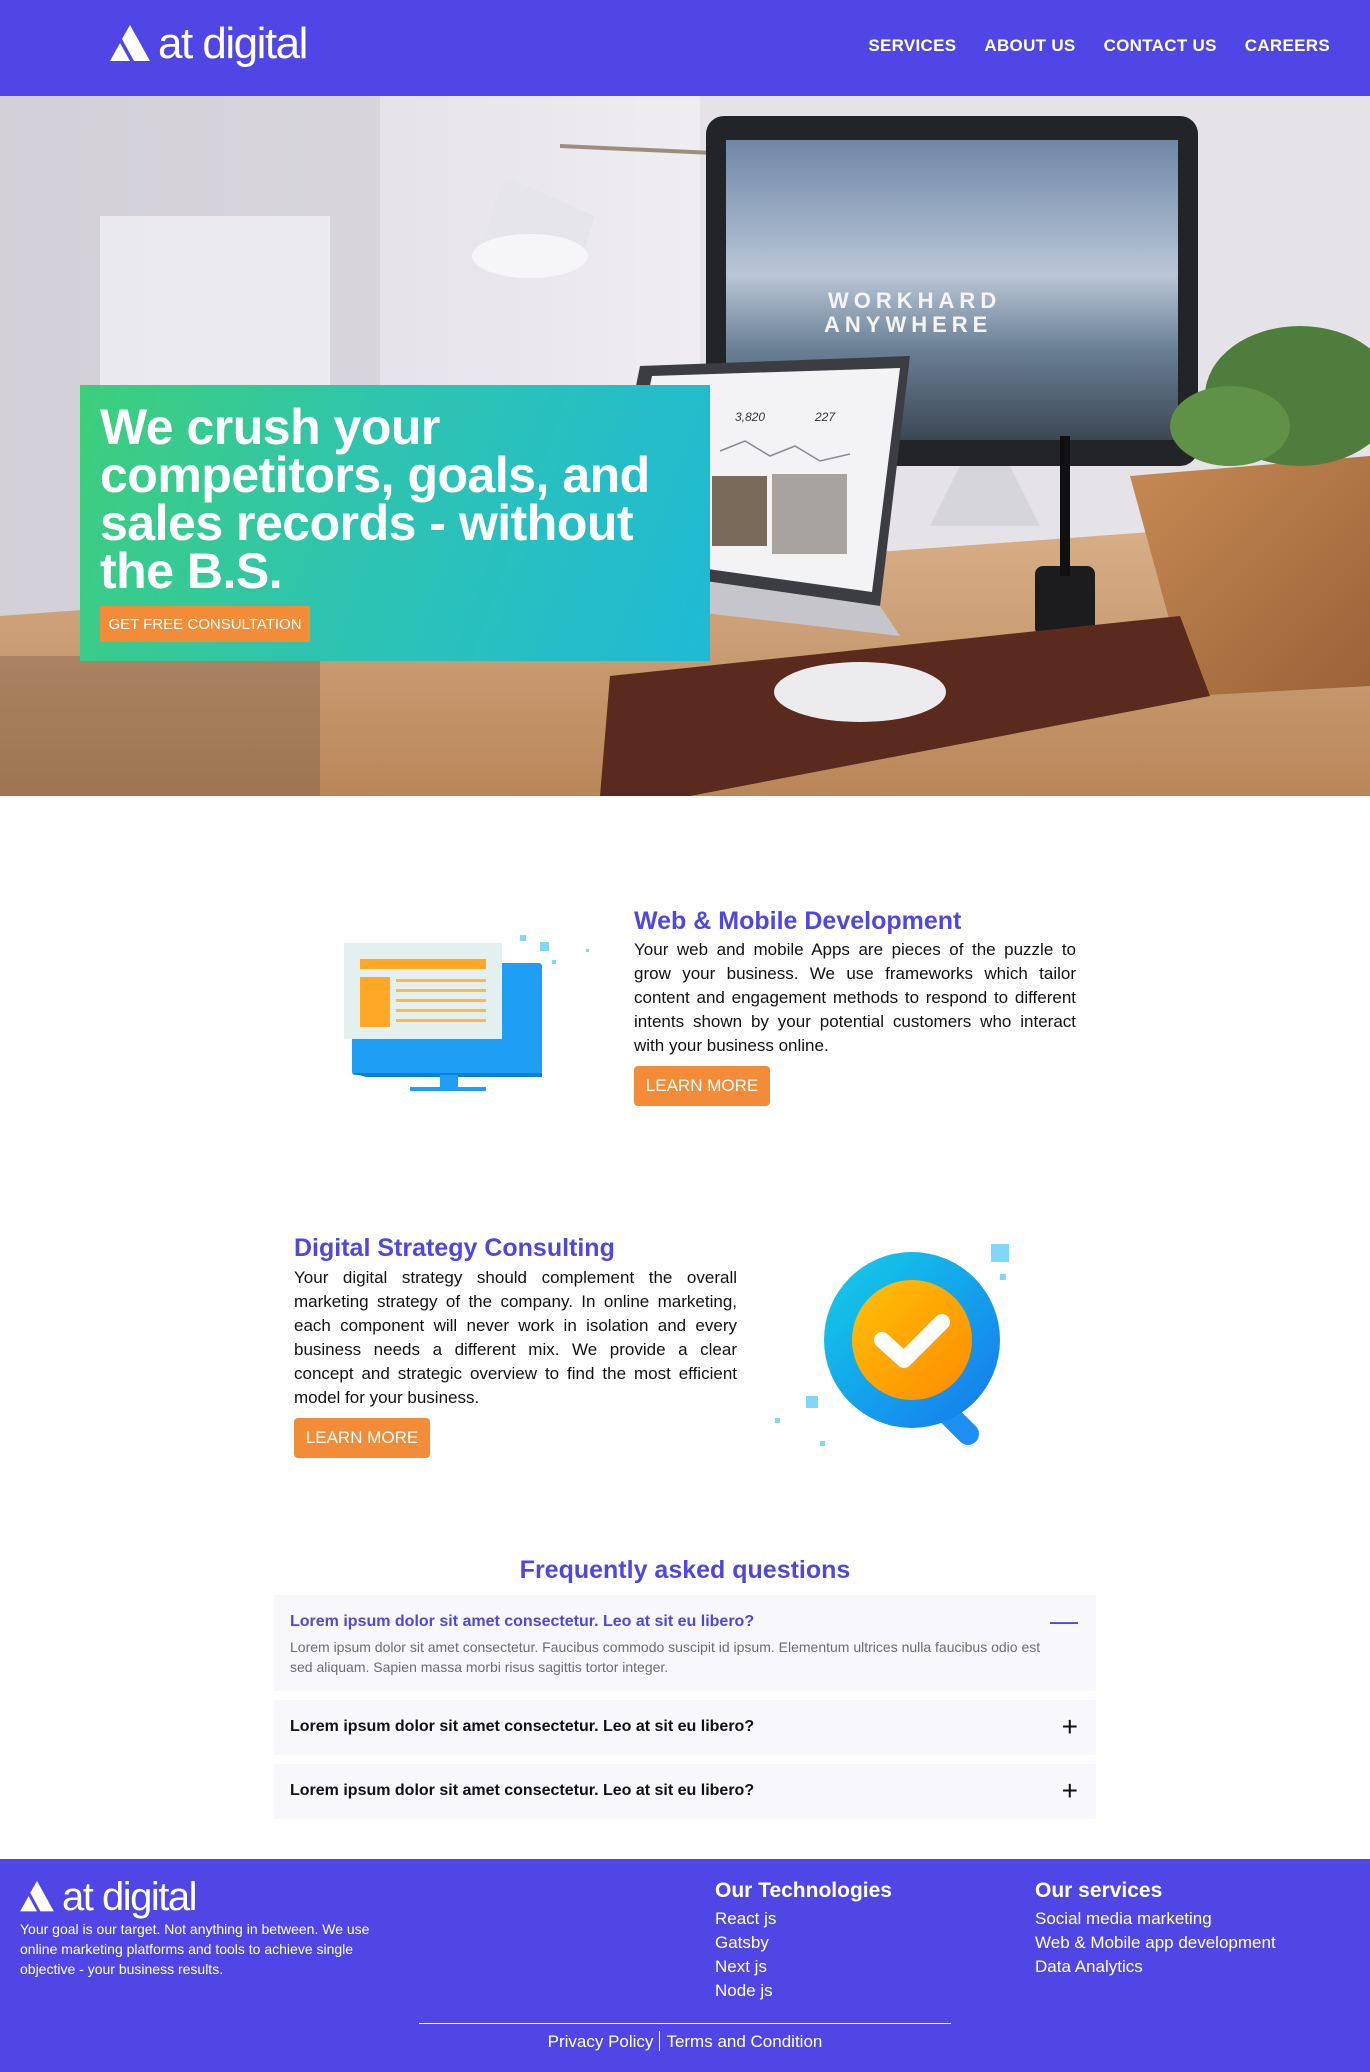  I want to click on footer-divider, so click(685, 2023).